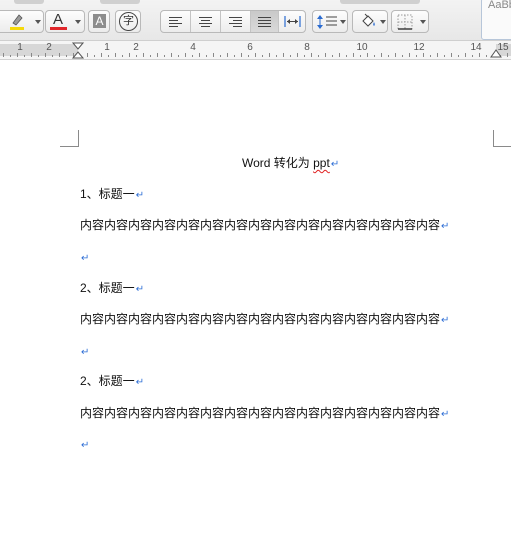  What do you see at coordinates (17, 22) in the screenshot?
I see `highlighter-icon` at bounding box center [17, 22].